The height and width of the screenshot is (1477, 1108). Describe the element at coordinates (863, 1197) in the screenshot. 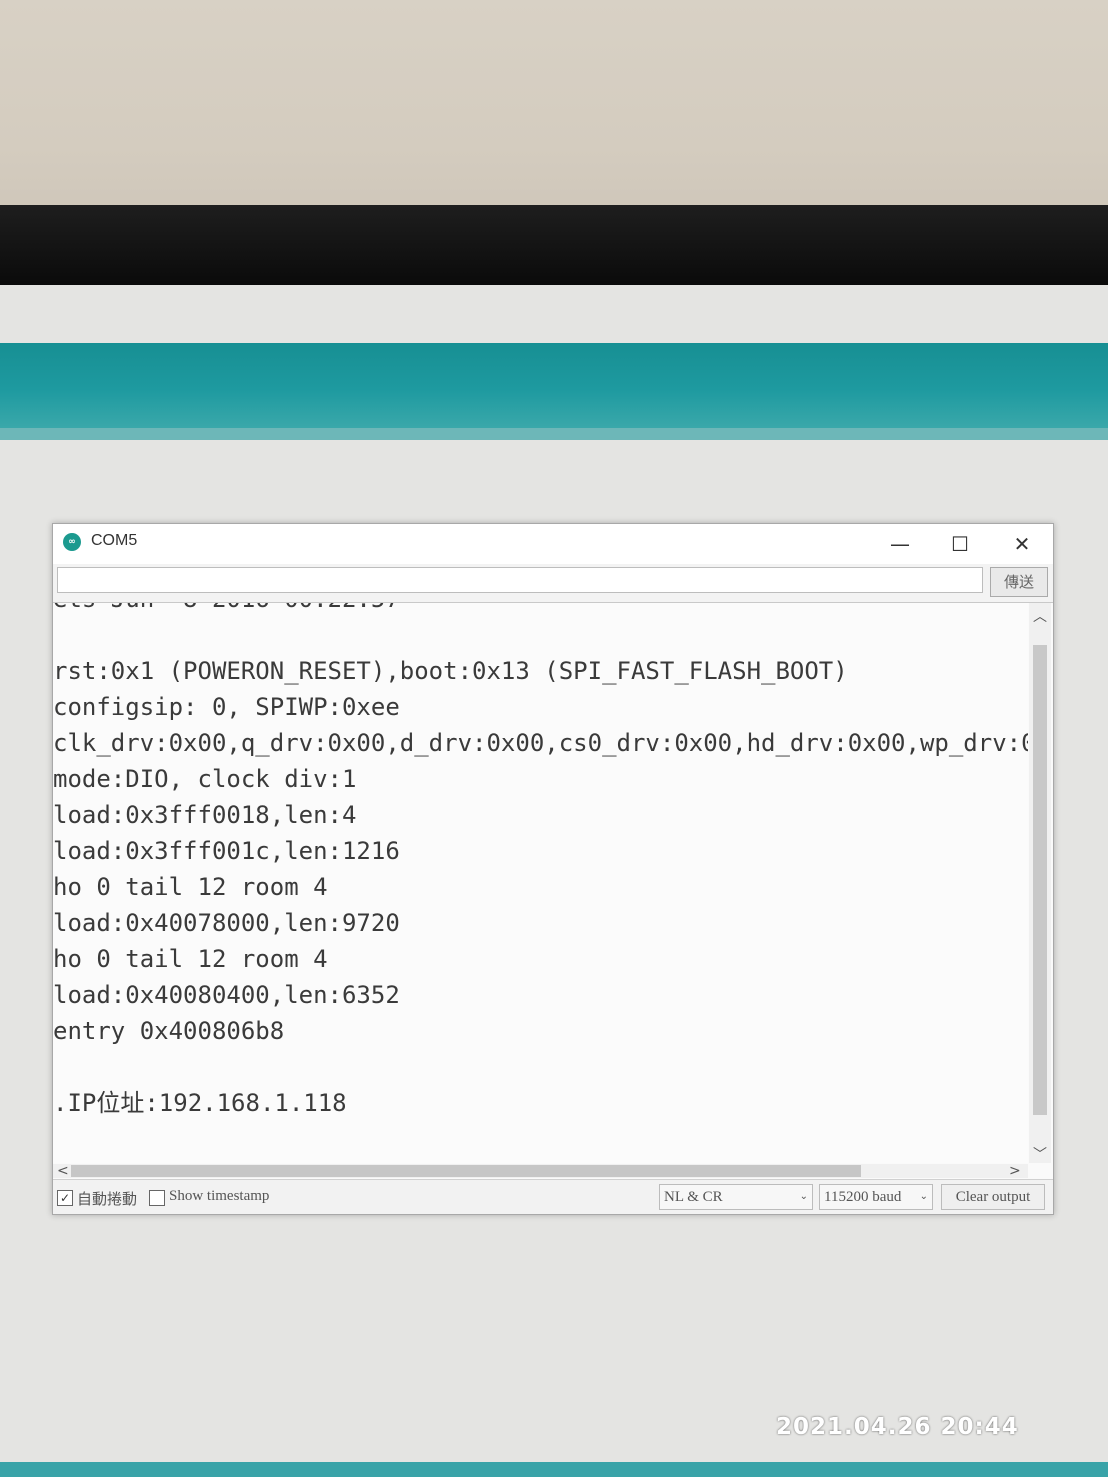

I see `baud-rate-value: 115200 baud` at that location.